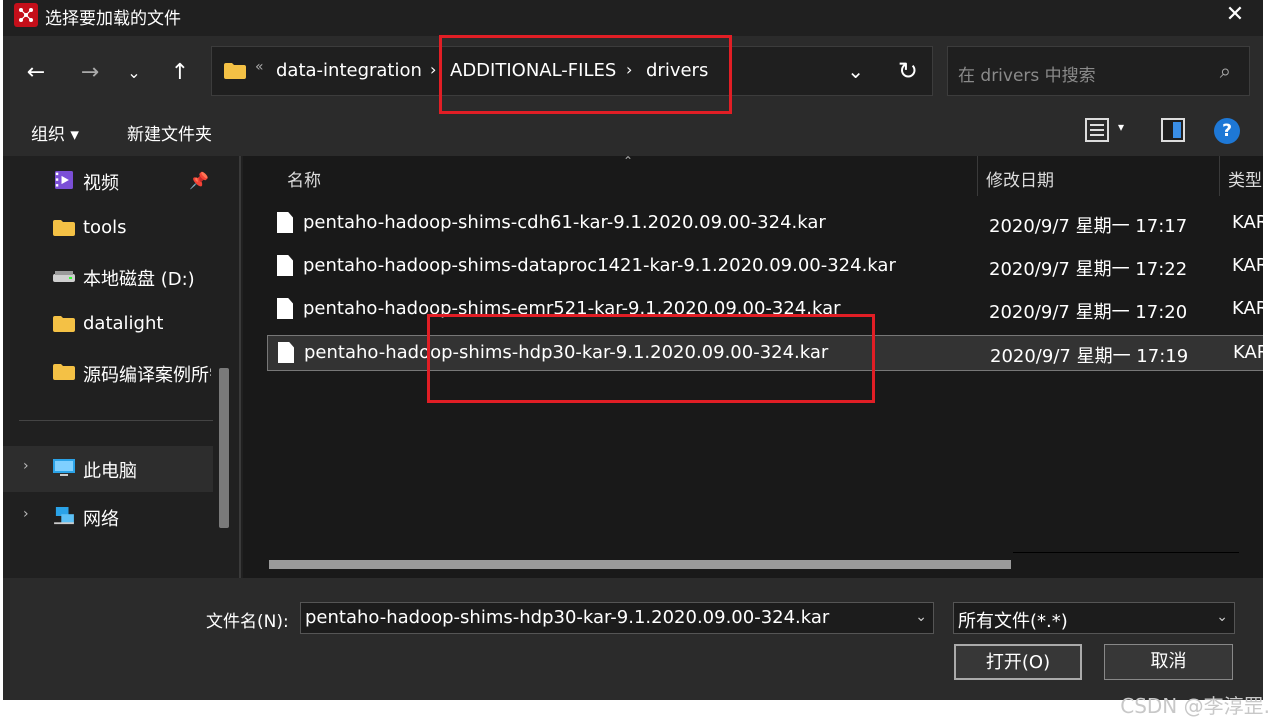 This screenshot has width=1276, height=721. Describe the element at coordinates (1222, 617) in the screenshot. I see `filetype-chevron-icon: ⌄` at that location.